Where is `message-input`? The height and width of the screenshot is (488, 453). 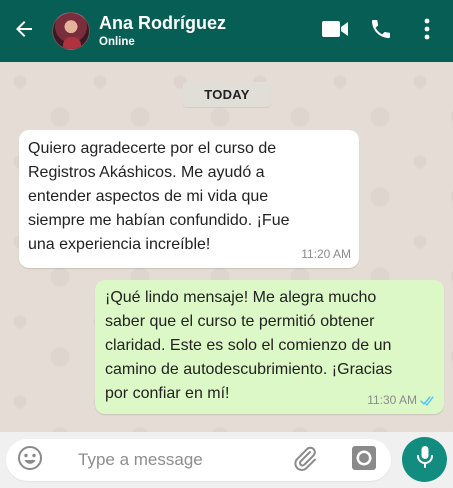 message-input is located at coordinates (178, 460).